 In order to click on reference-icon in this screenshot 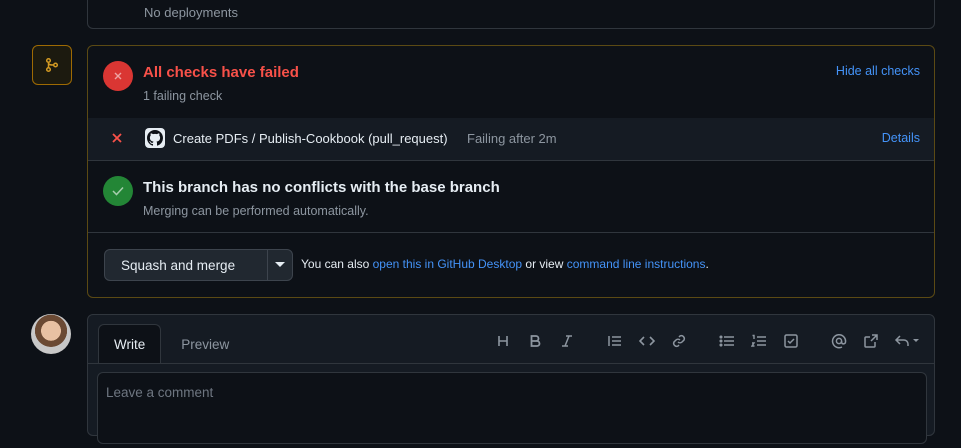, I will do `click(871, 341)`.